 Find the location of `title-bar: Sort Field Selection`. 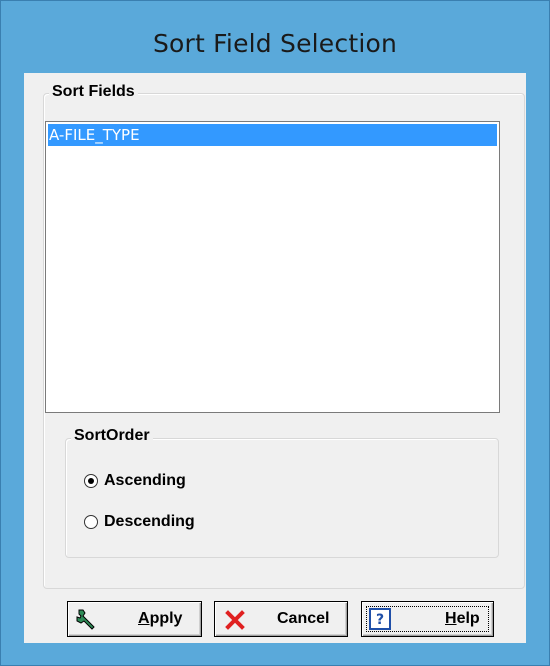

title-bar: Sort Field Selection is located at coordinates (275, 37).